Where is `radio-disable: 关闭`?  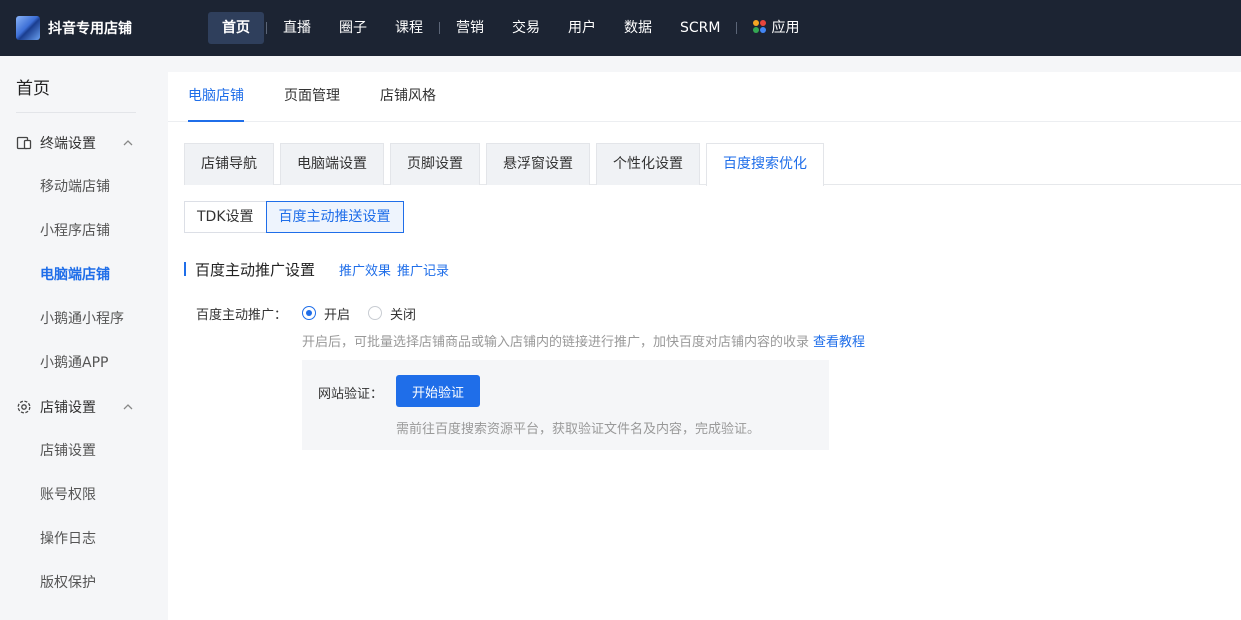
radio-disable: 关闭 is located at coordinates (392, 313).